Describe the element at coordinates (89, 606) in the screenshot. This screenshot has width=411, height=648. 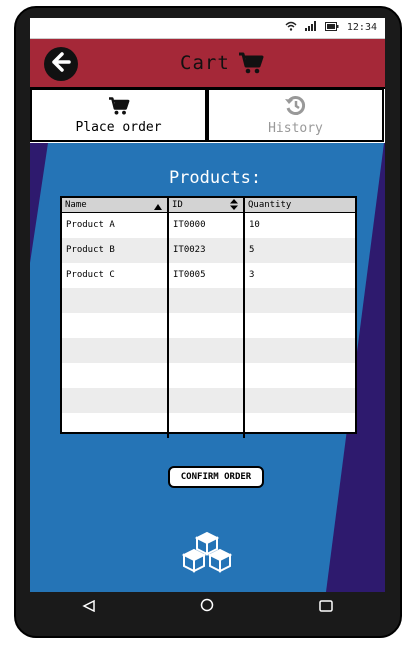
I see `nav-back-icon` at that location.